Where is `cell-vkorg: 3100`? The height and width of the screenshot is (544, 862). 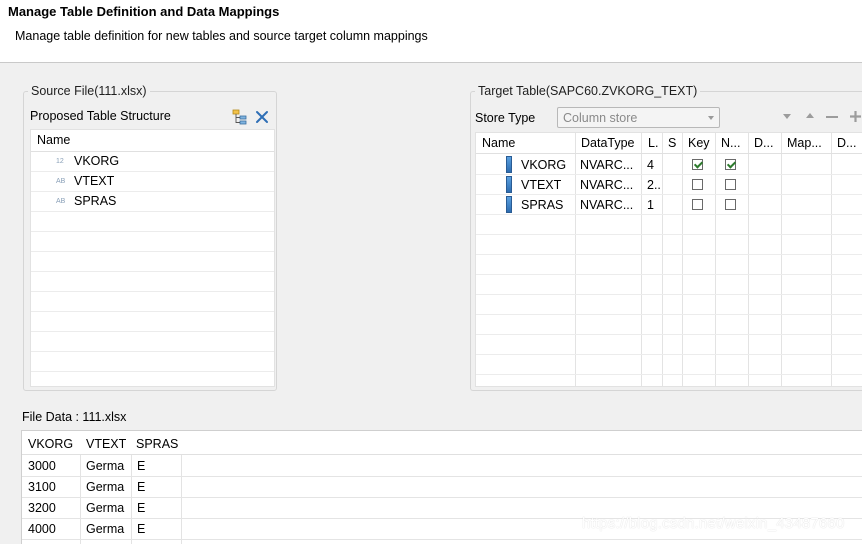 cell-vkorg: 3100 is located at coordinates (42, 487).